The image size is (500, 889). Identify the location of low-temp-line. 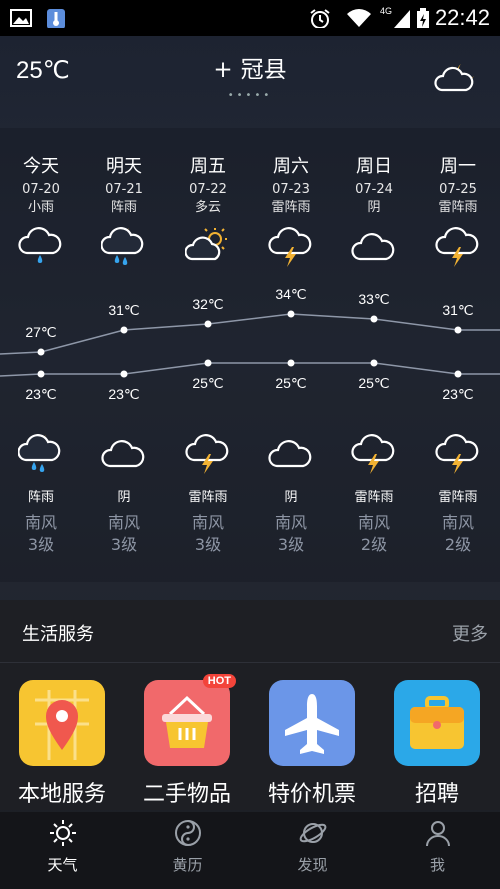
(250, 369).